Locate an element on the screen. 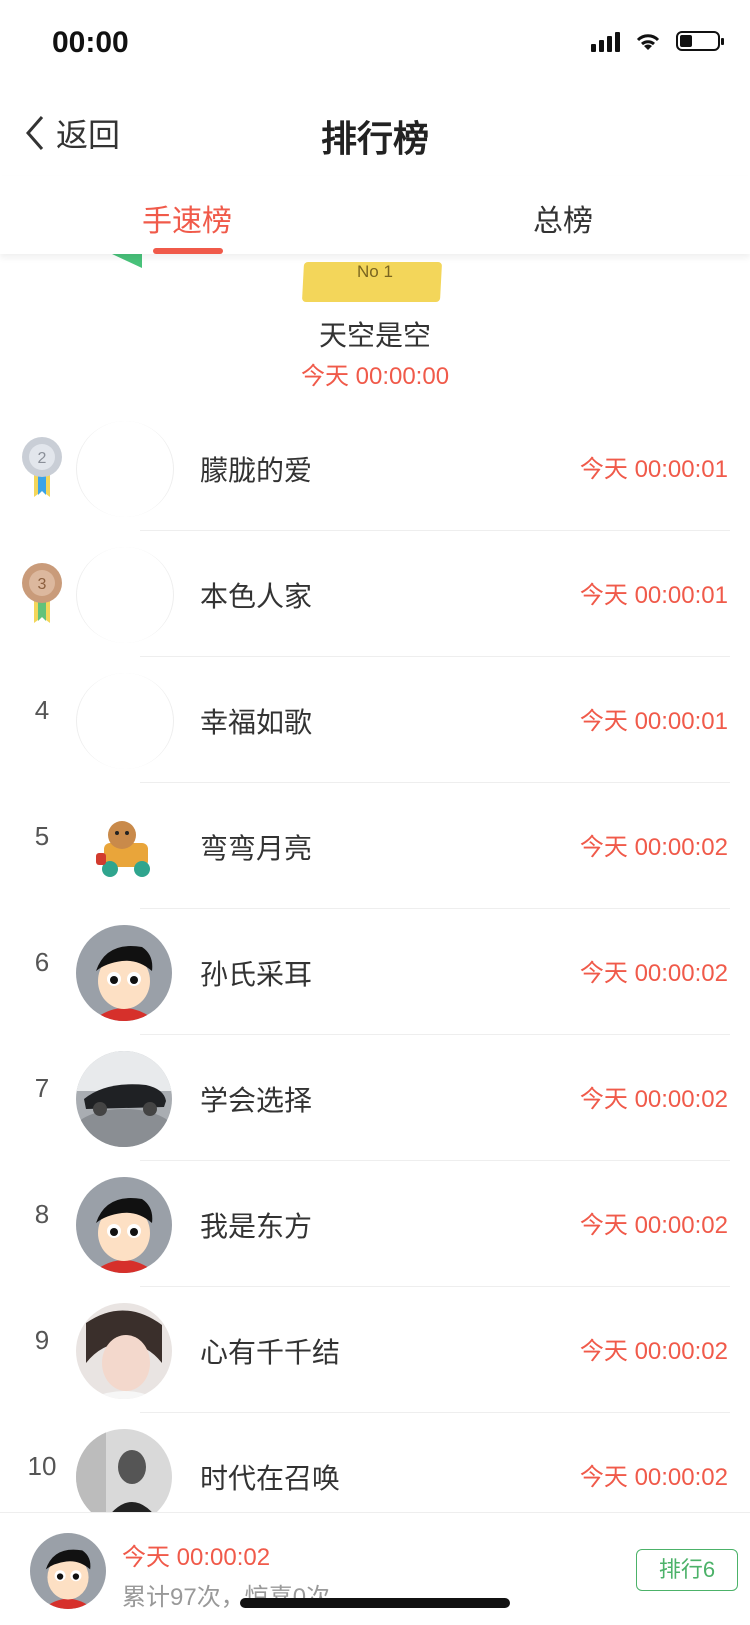 The image size is (750, 1625). page-title: 排行榜 is located at coordinates (374, 138).